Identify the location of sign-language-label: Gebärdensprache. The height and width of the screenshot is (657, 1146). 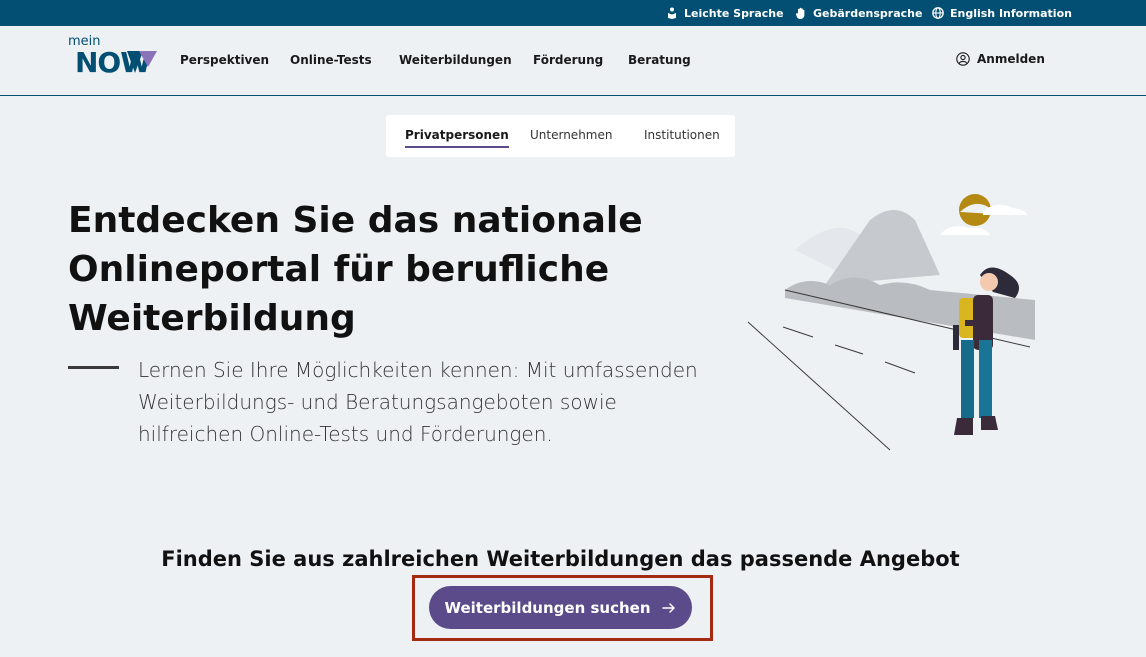
(868, 13).